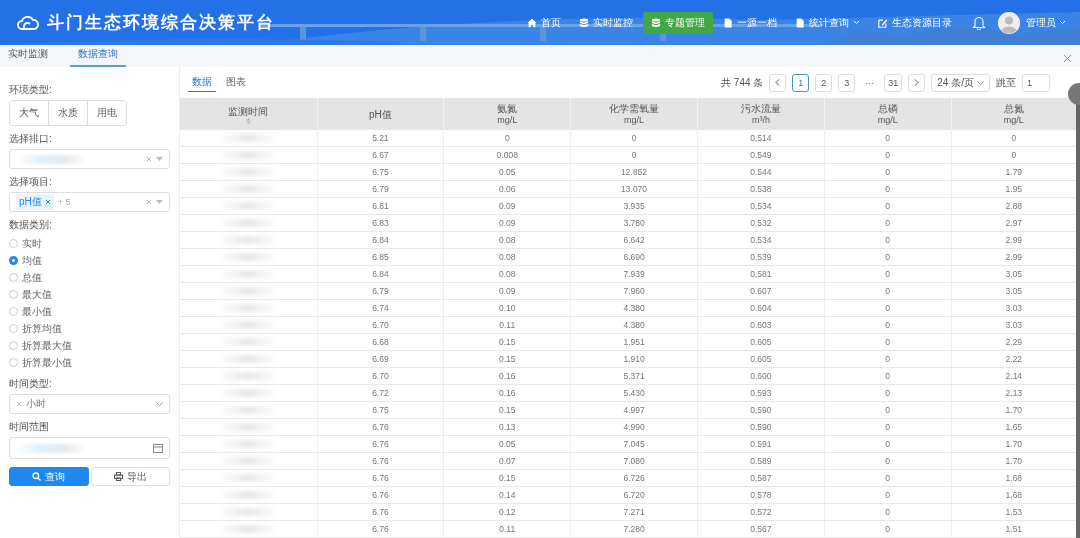 The image size is (1080, 538). Describe the element at coordinates (130, 476) in the screenshot. I see `export-button: 导出` at that location.